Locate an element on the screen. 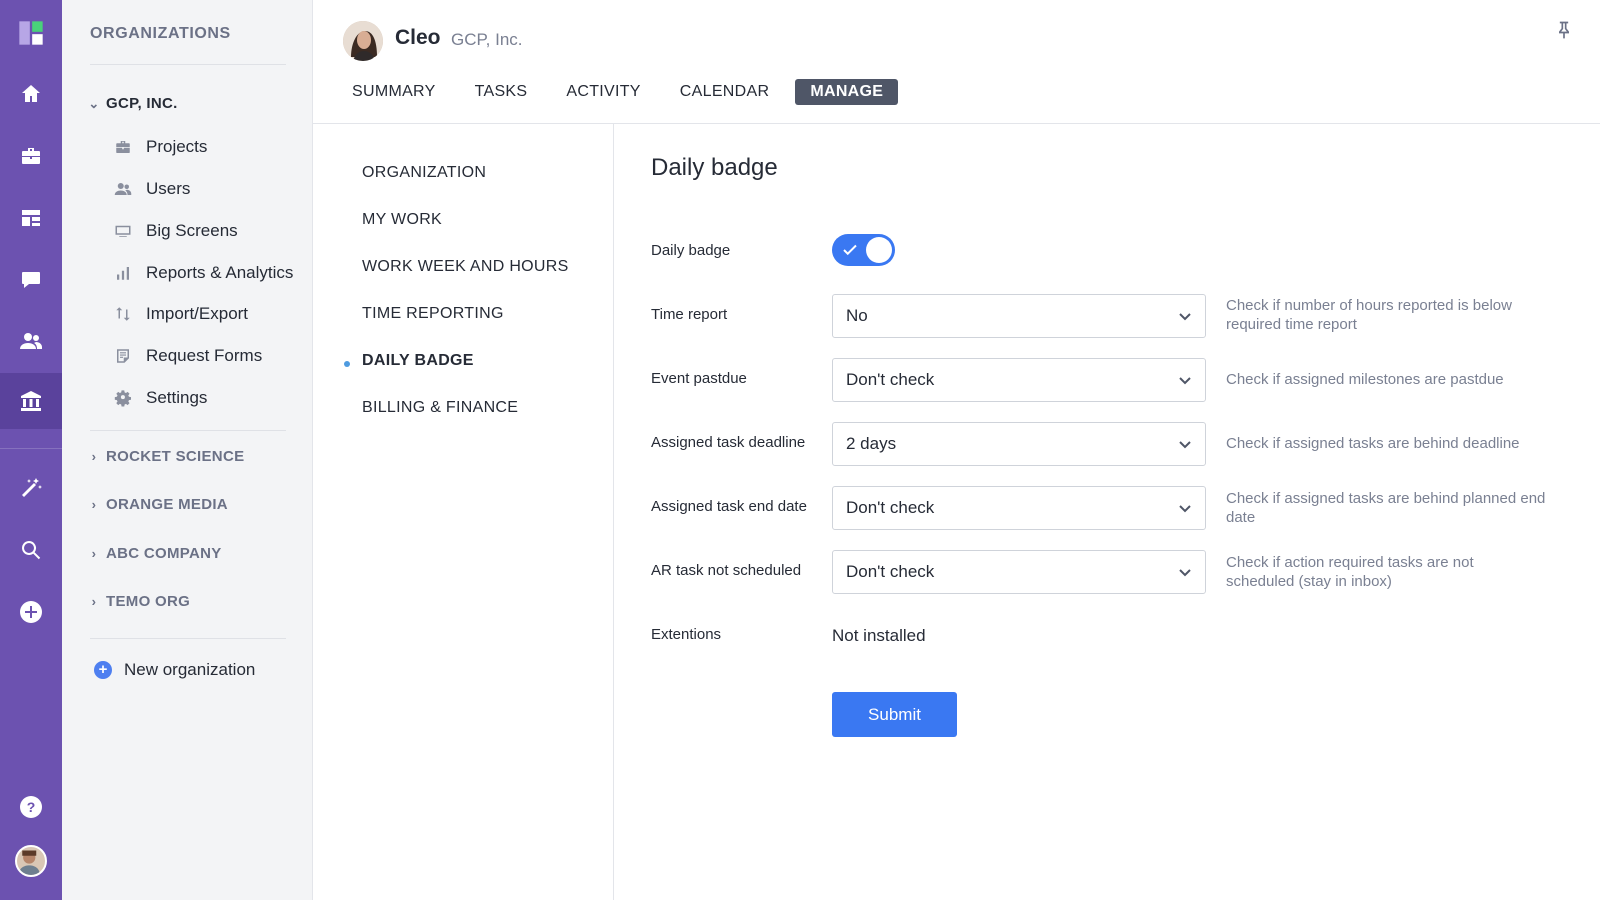 Image resolution: width=1600 pixels, height=900 pixels. logo-icon is located at coordinates (31, 33).